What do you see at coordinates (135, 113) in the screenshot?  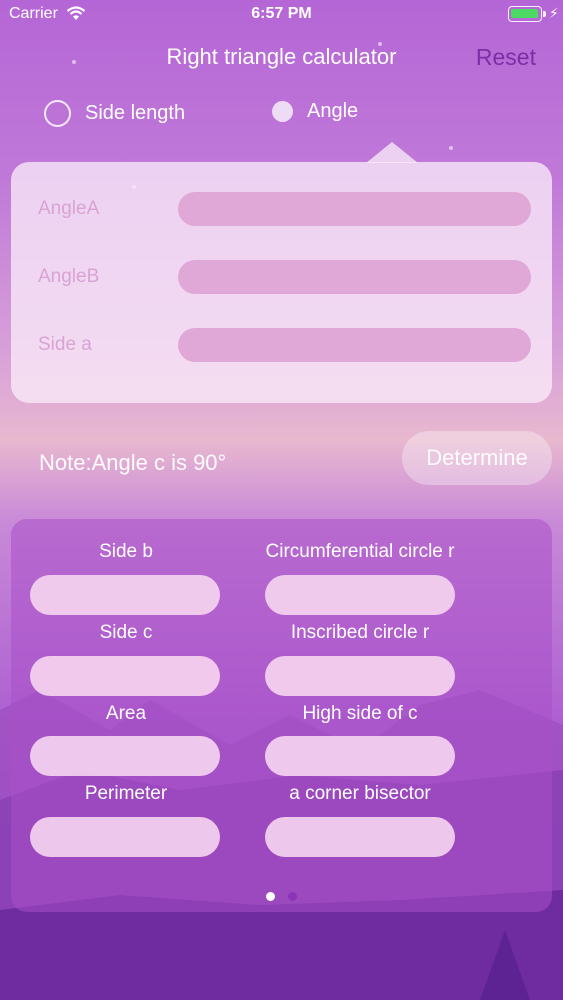 I see `mode-label: Side length` at bounding box center [135, 113].